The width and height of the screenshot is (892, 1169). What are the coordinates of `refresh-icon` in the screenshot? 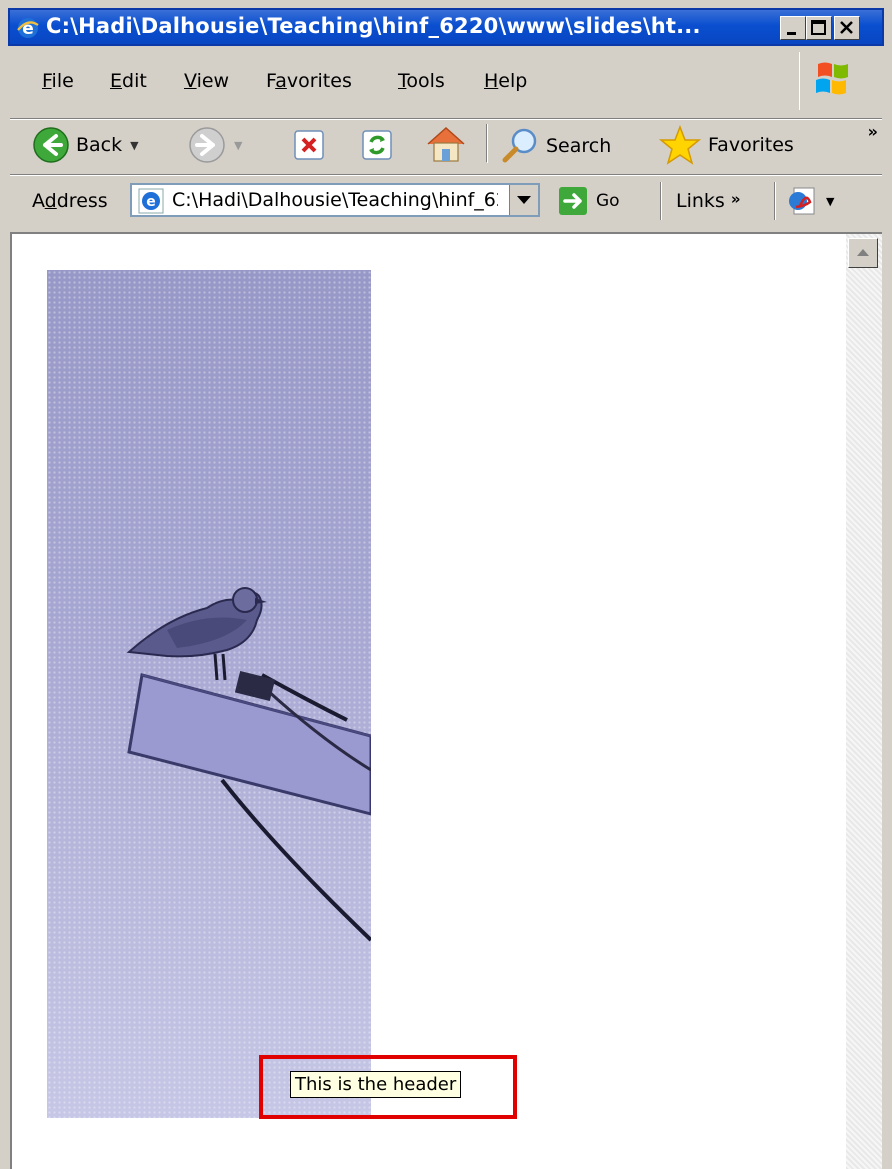 It's located at (377, 145).